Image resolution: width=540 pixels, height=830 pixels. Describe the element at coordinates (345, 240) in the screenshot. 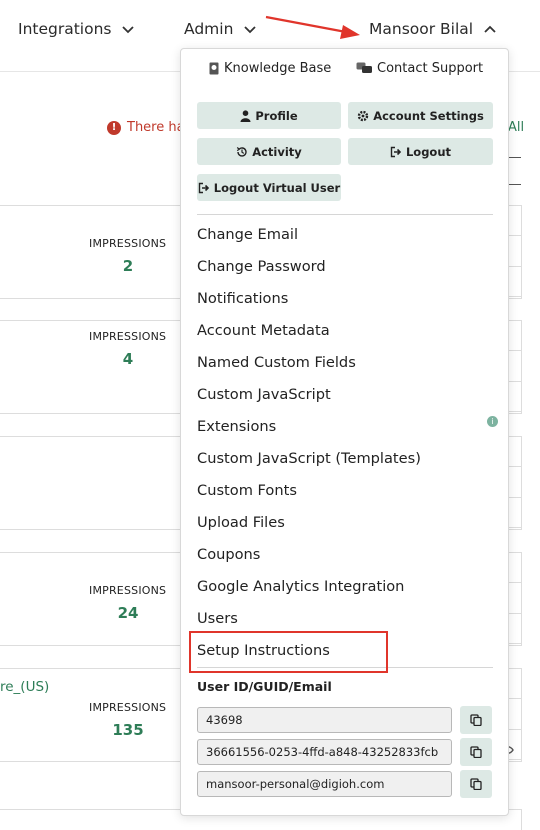

I see `menu-item-change-email: Change Email` at that location.